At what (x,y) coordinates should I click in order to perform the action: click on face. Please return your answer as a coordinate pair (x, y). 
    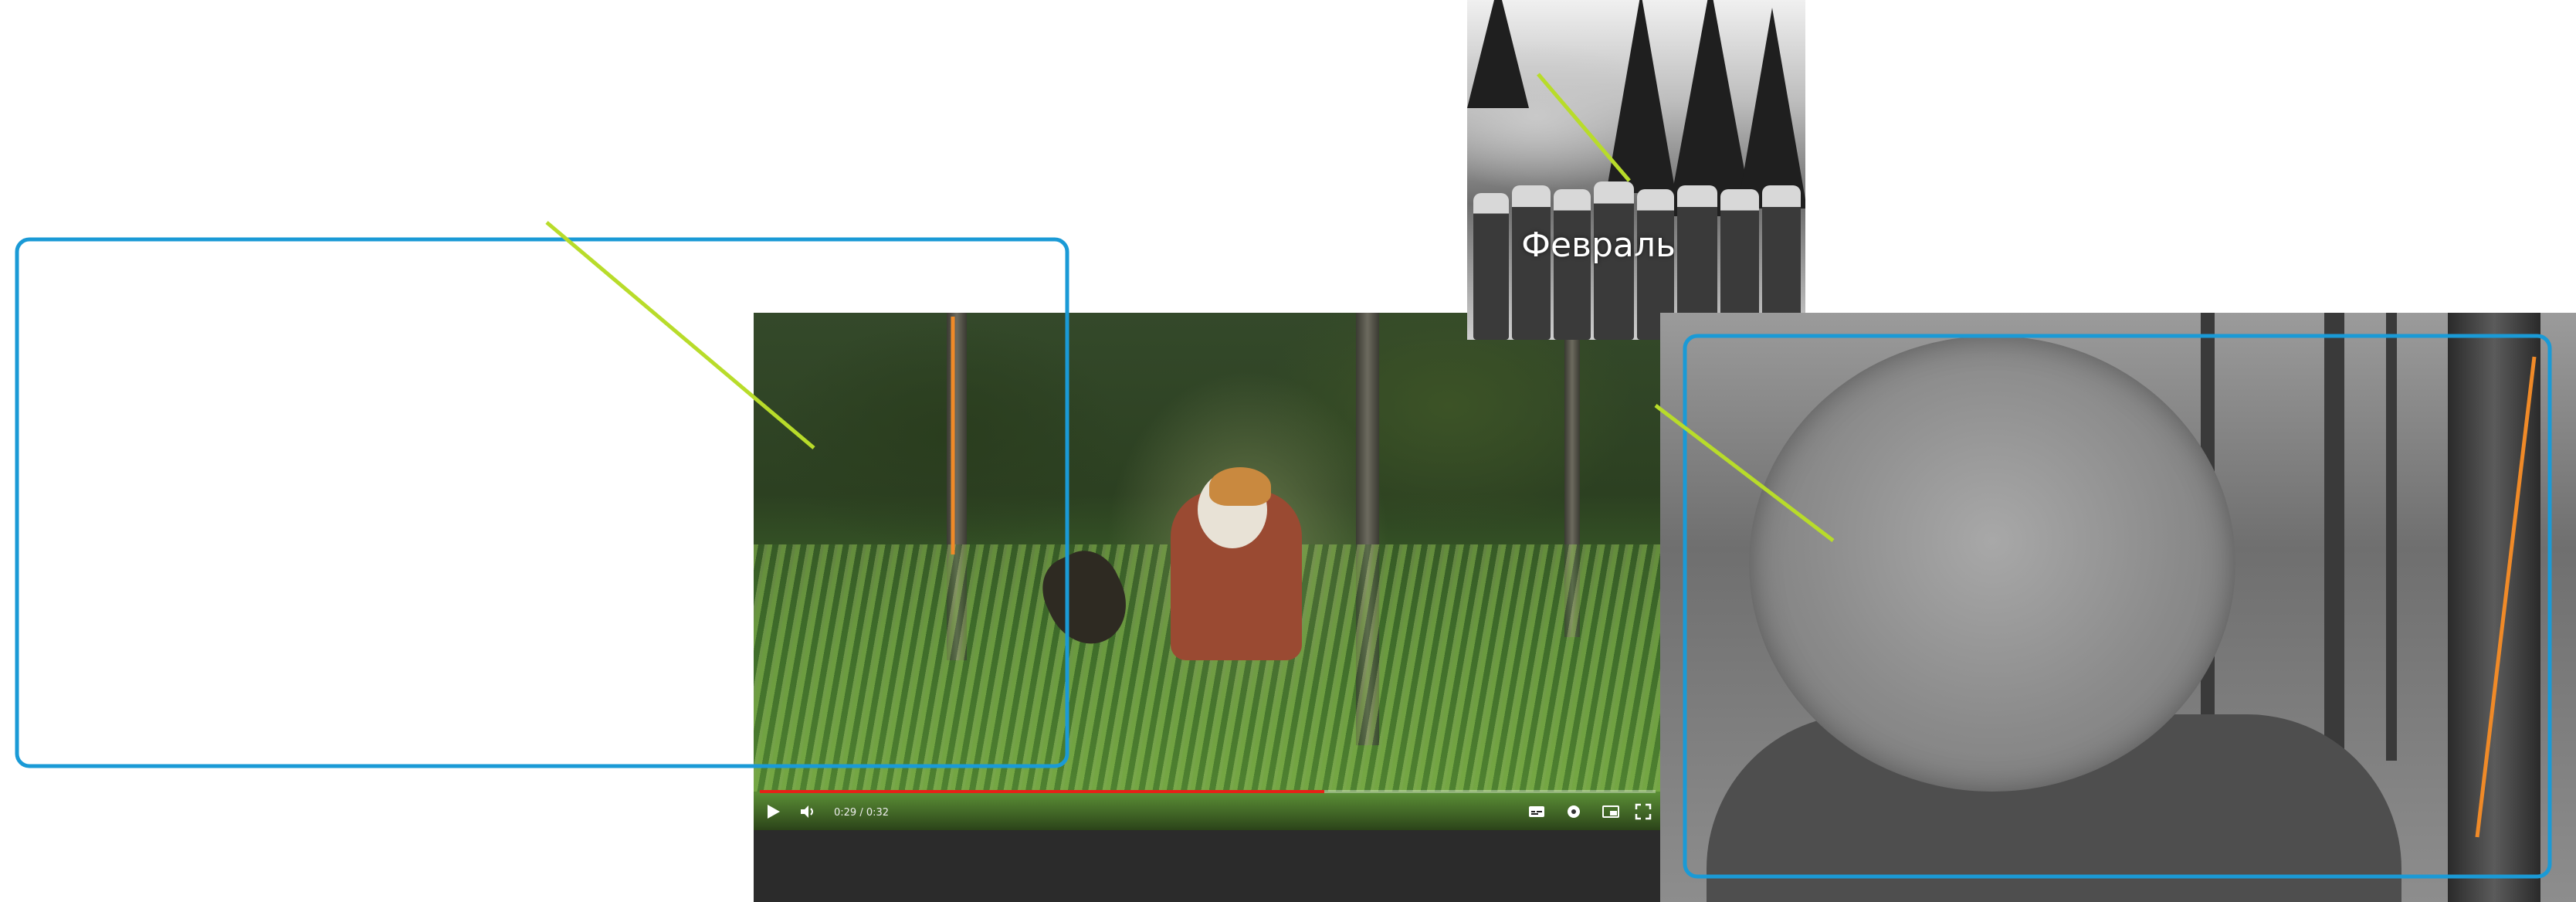
    Looking at the image, I should click on (1992, 564).